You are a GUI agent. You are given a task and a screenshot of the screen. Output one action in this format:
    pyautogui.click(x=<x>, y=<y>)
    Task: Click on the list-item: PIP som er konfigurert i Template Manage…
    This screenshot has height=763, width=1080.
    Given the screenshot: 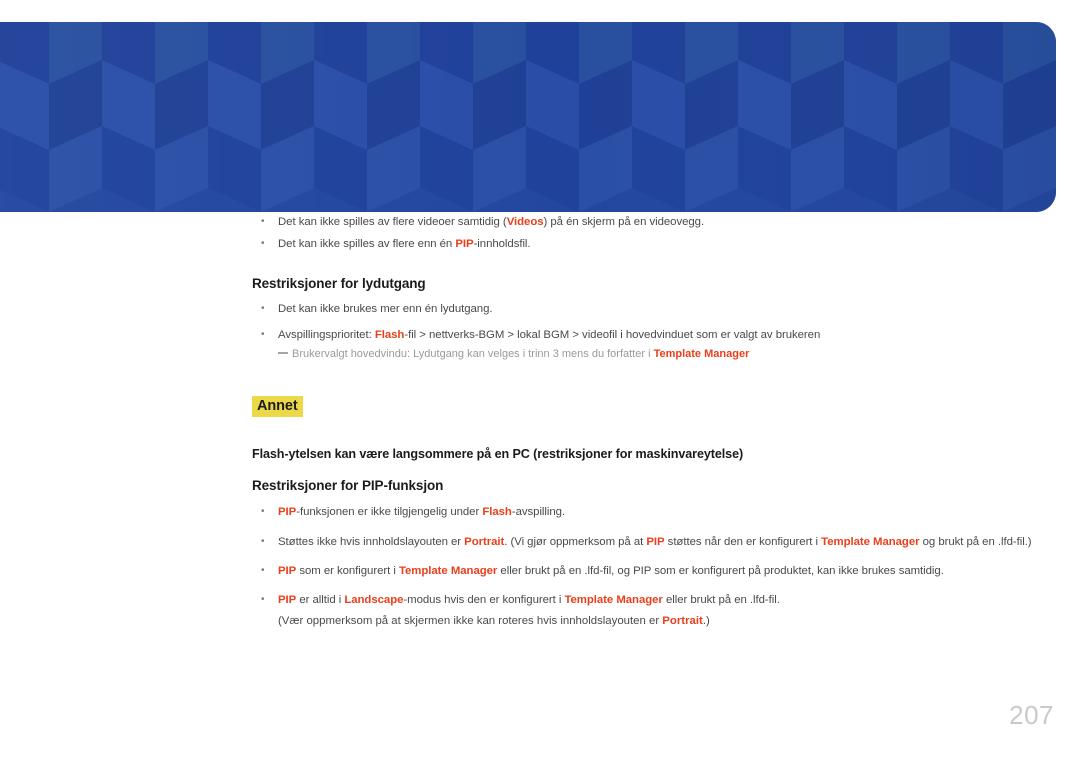 What is the action you would take?
    pyautogui.click(x=652, y=571)
    